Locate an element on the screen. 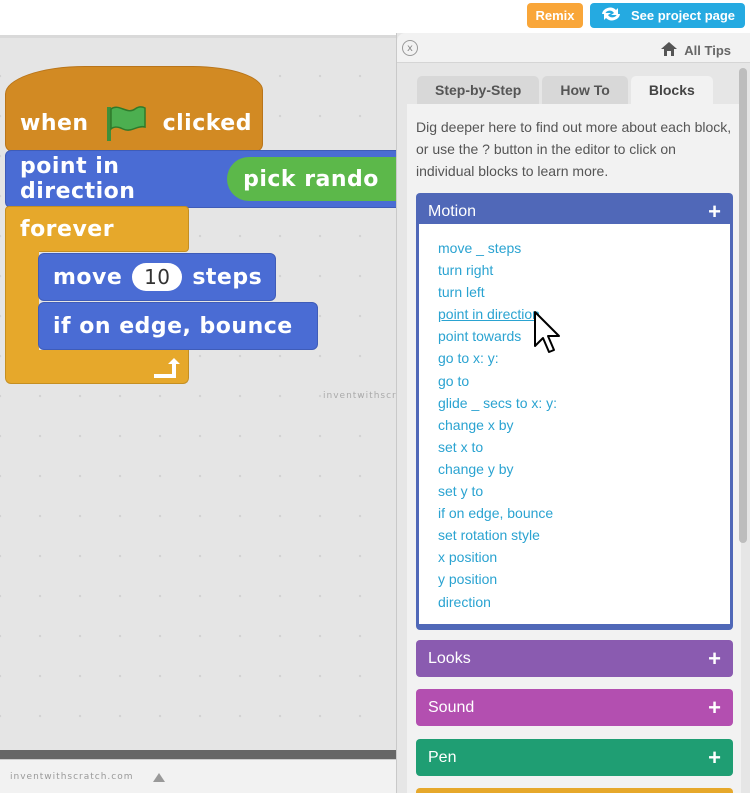 This screenshot has height=793, width=750. see-project-page-label: See project page is located at coordinates (683, 15).